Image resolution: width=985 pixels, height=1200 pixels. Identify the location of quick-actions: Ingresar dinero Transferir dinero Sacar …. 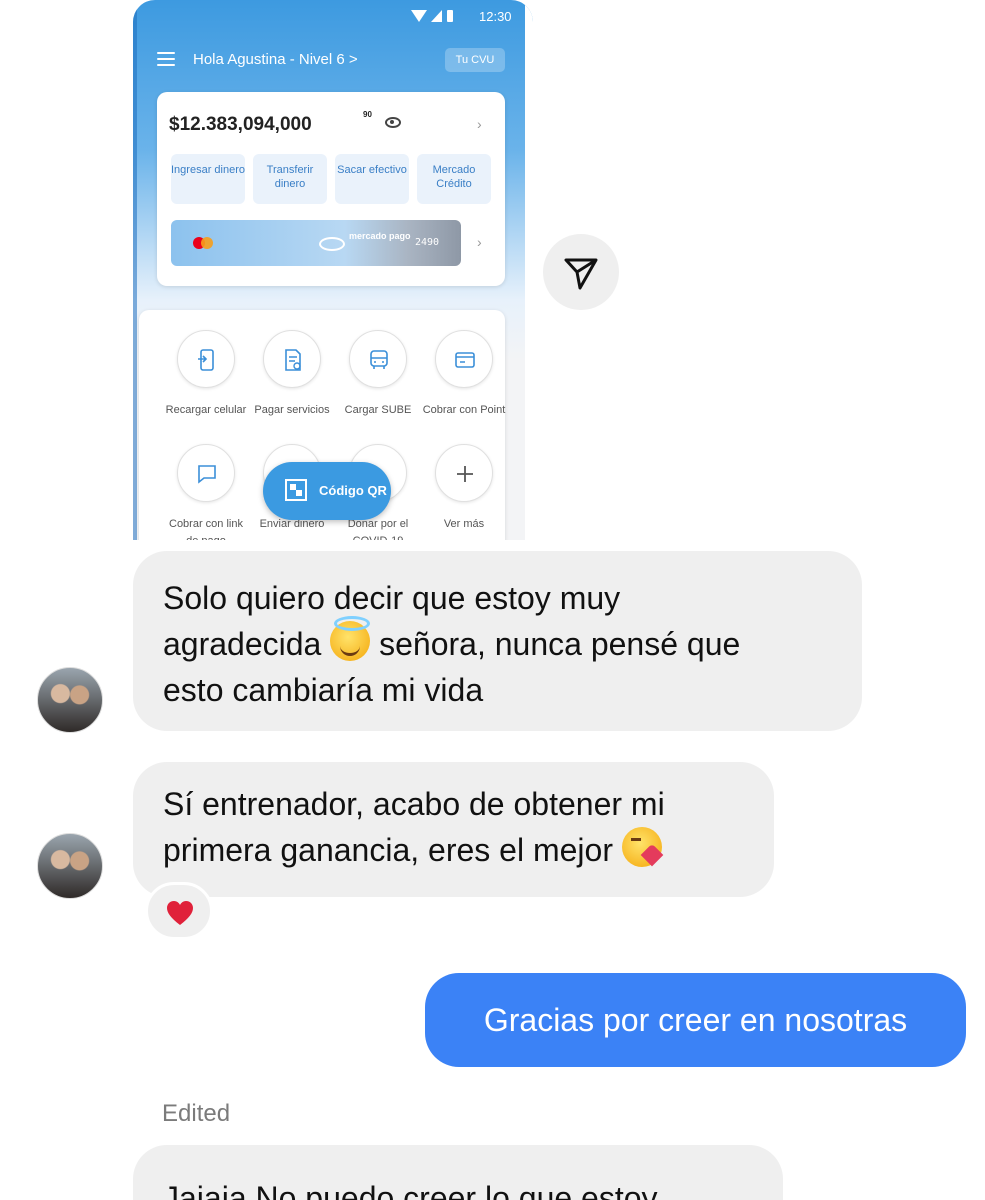
(331, 179).